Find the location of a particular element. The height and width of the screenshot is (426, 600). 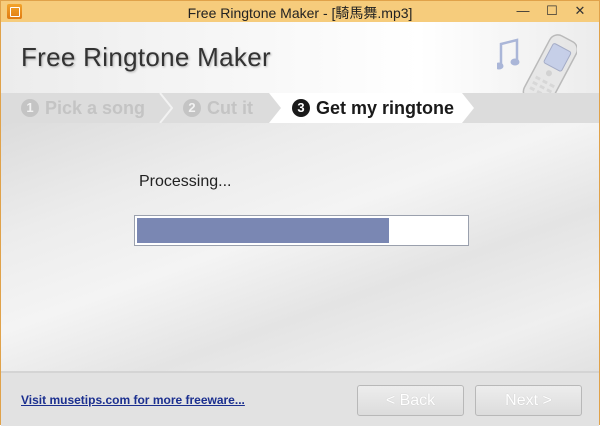

step-label: Cut it is located at coordinates (230, 108).